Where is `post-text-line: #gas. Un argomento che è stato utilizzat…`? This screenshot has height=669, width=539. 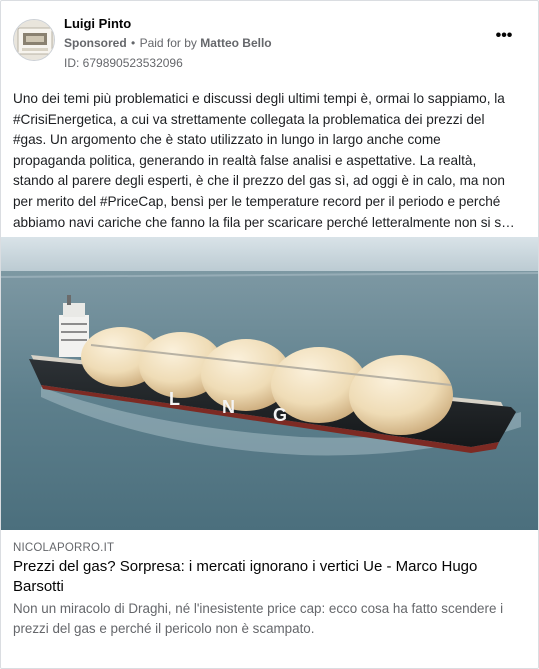
post-text-line: #gas. Un argomento che è stato utilizzat… is located at coordinates (227, 140).